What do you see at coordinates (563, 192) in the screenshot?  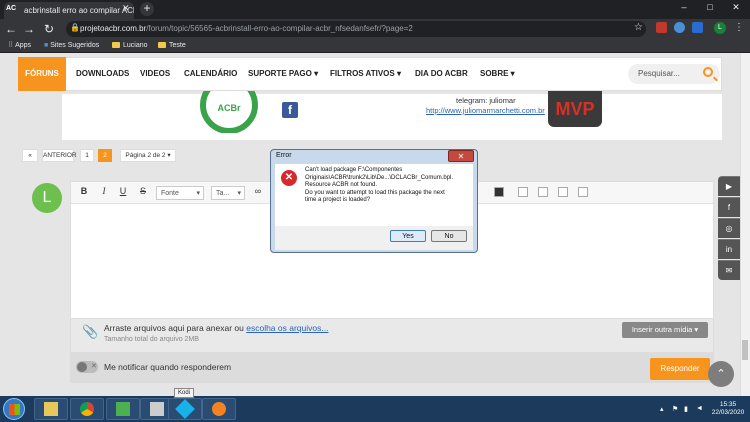 I see `source-icon` at bounding box center [563, 192].